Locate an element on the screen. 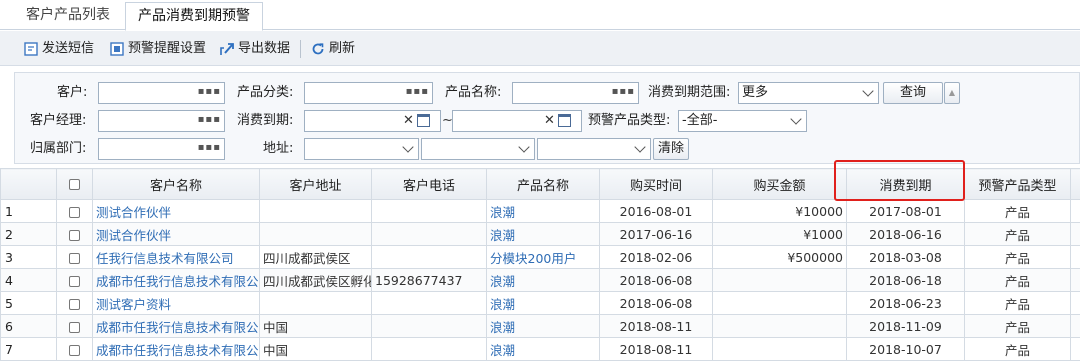 Image resolution: width=1080 pixels, height=361 pixels. select-all-checkbox is located at coordinates (74, 184).